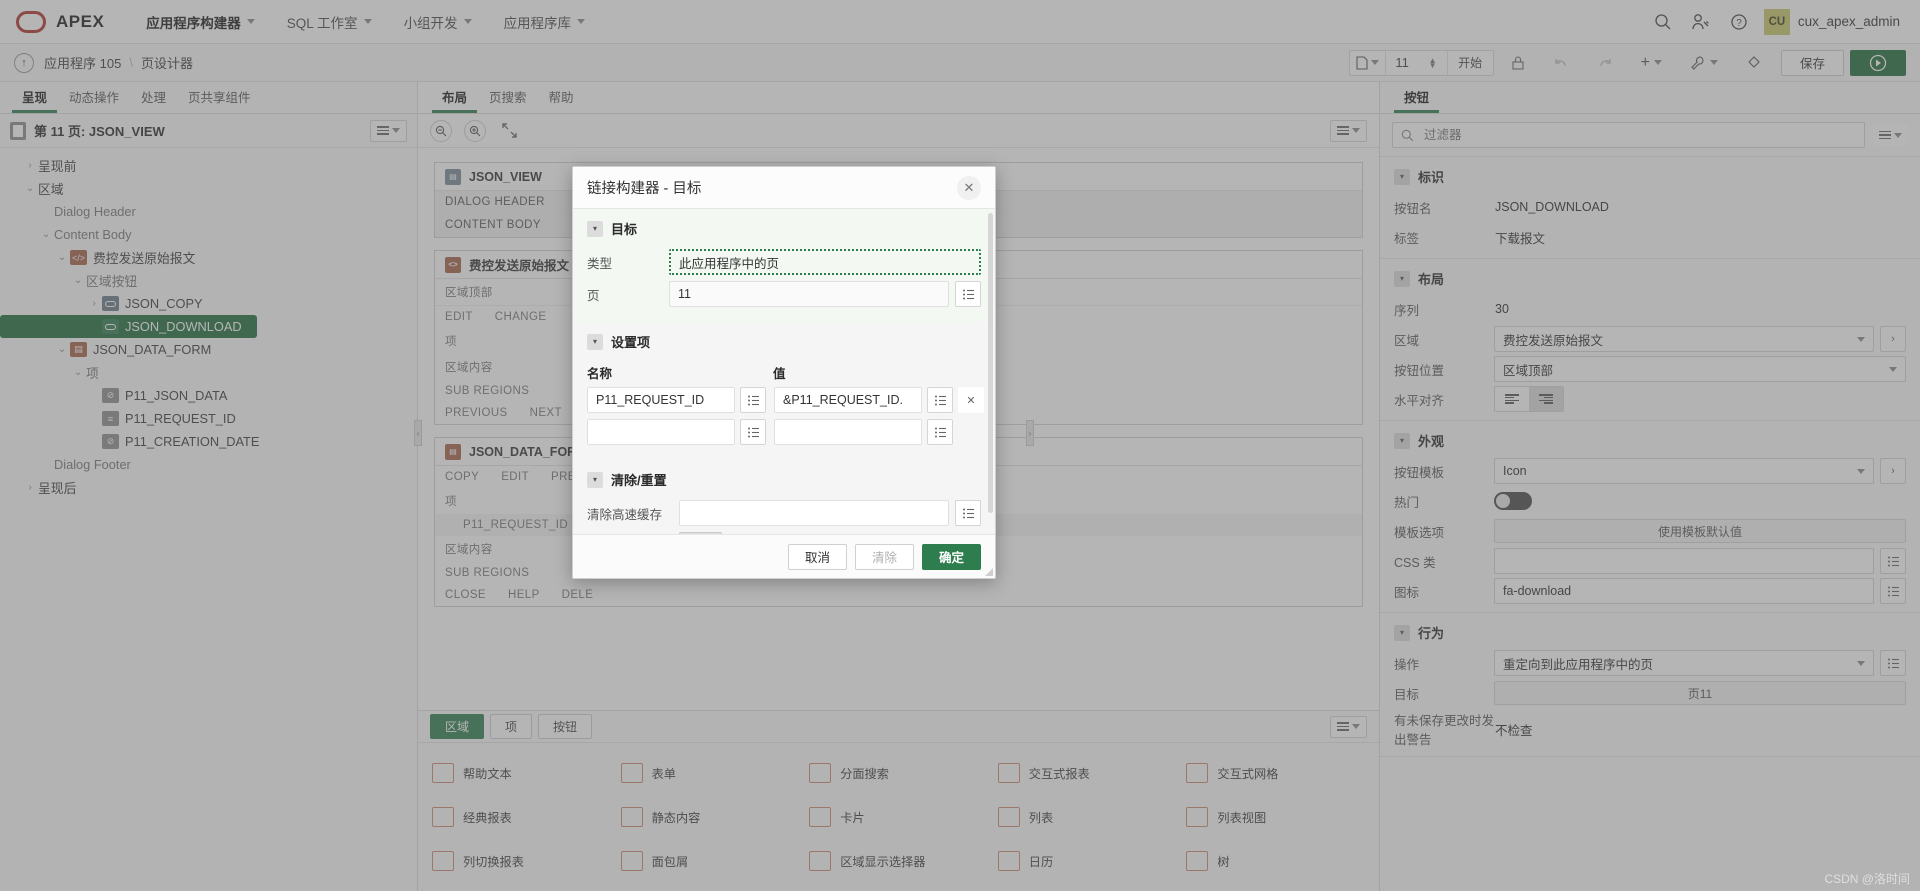  I want to click on ok-button: 确定, so click(951, 556).